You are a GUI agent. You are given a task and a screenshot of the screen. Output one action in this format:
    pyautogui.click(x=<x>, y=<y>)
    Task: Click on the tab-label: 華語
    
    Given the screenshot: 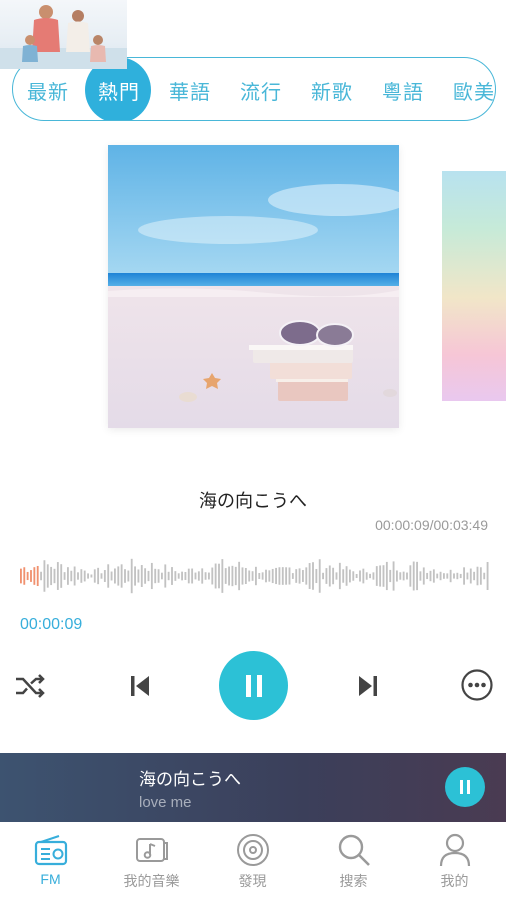 What is the action you would take?
    pyautogui.click(x=190, y=91)
    